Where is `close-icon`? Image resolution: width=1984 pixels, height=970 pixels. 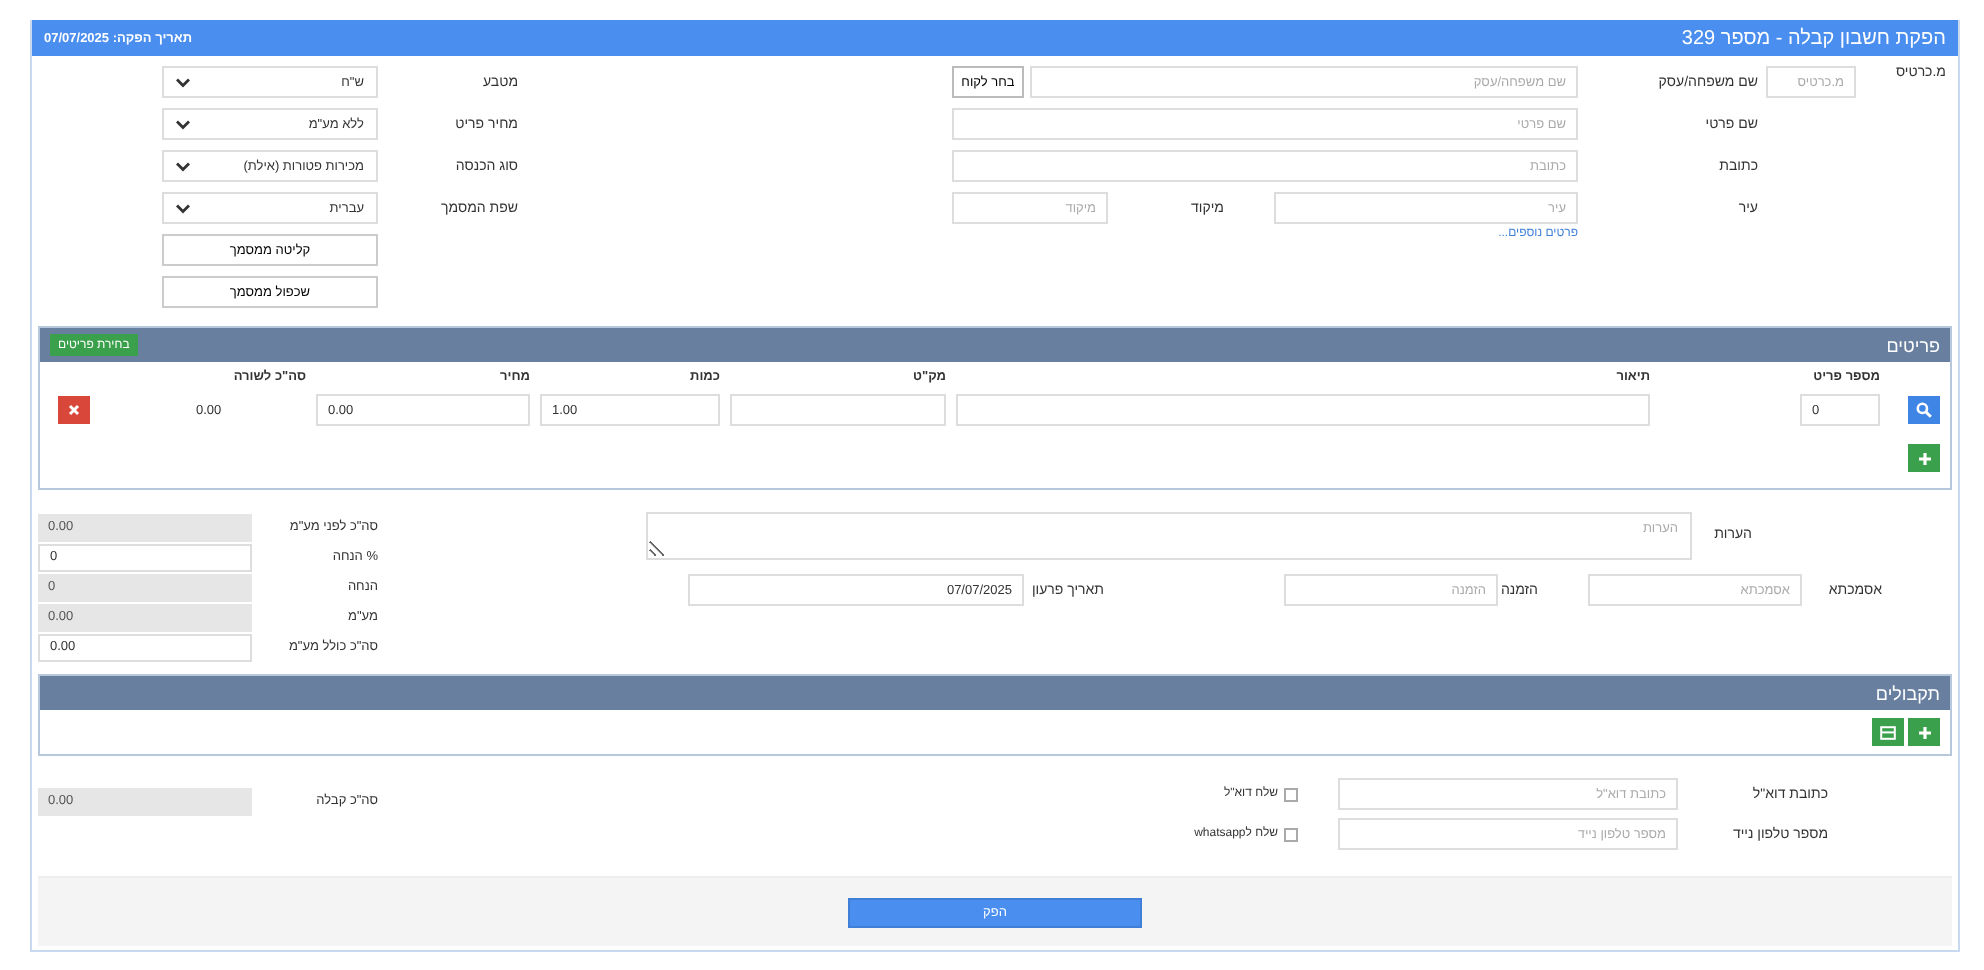 close-icon is located at coordinates (74, 410).